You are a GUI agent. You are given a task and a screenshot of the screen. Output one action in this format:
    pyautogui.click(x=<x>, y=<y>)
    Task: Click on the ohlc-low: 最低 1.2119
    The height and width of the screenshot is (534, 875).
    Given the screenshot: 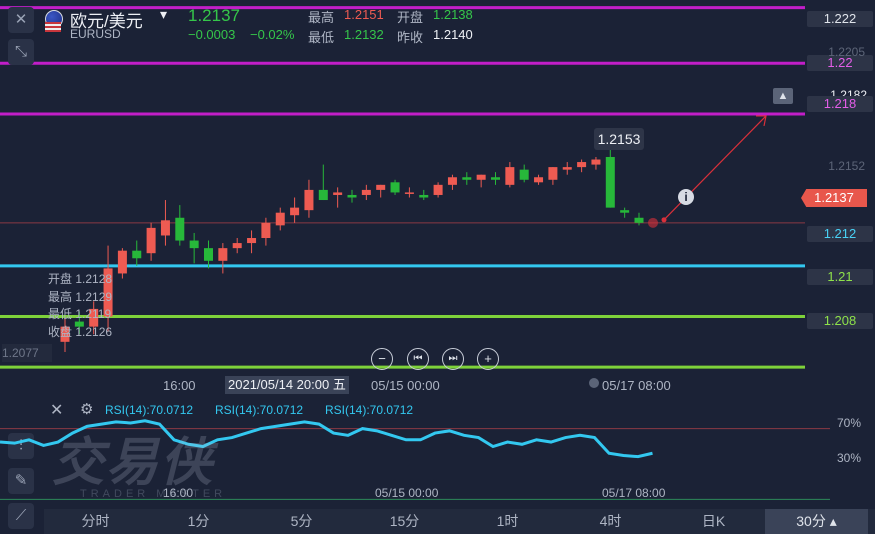 What is the action you would take?
    pyautogui.click(x=80, y=314)
    